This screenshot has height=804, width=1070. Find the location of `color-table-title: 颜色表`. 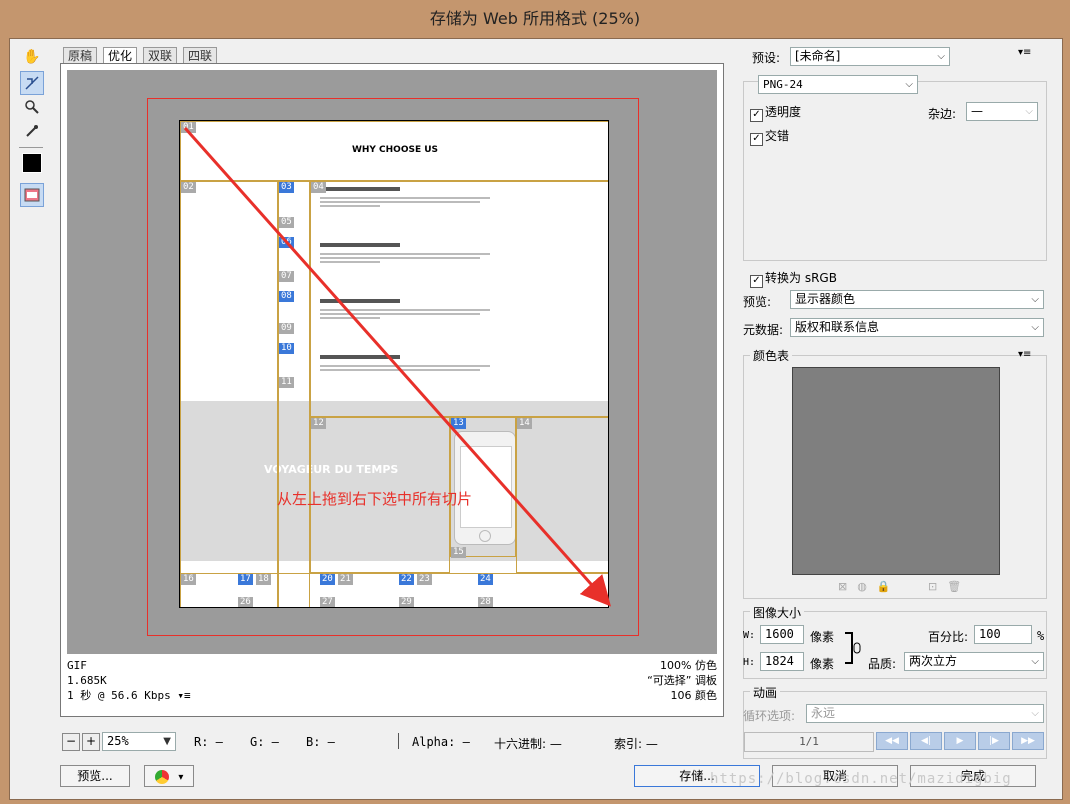

color-table-title: 颜色表 is located at coordinates (771, 355).